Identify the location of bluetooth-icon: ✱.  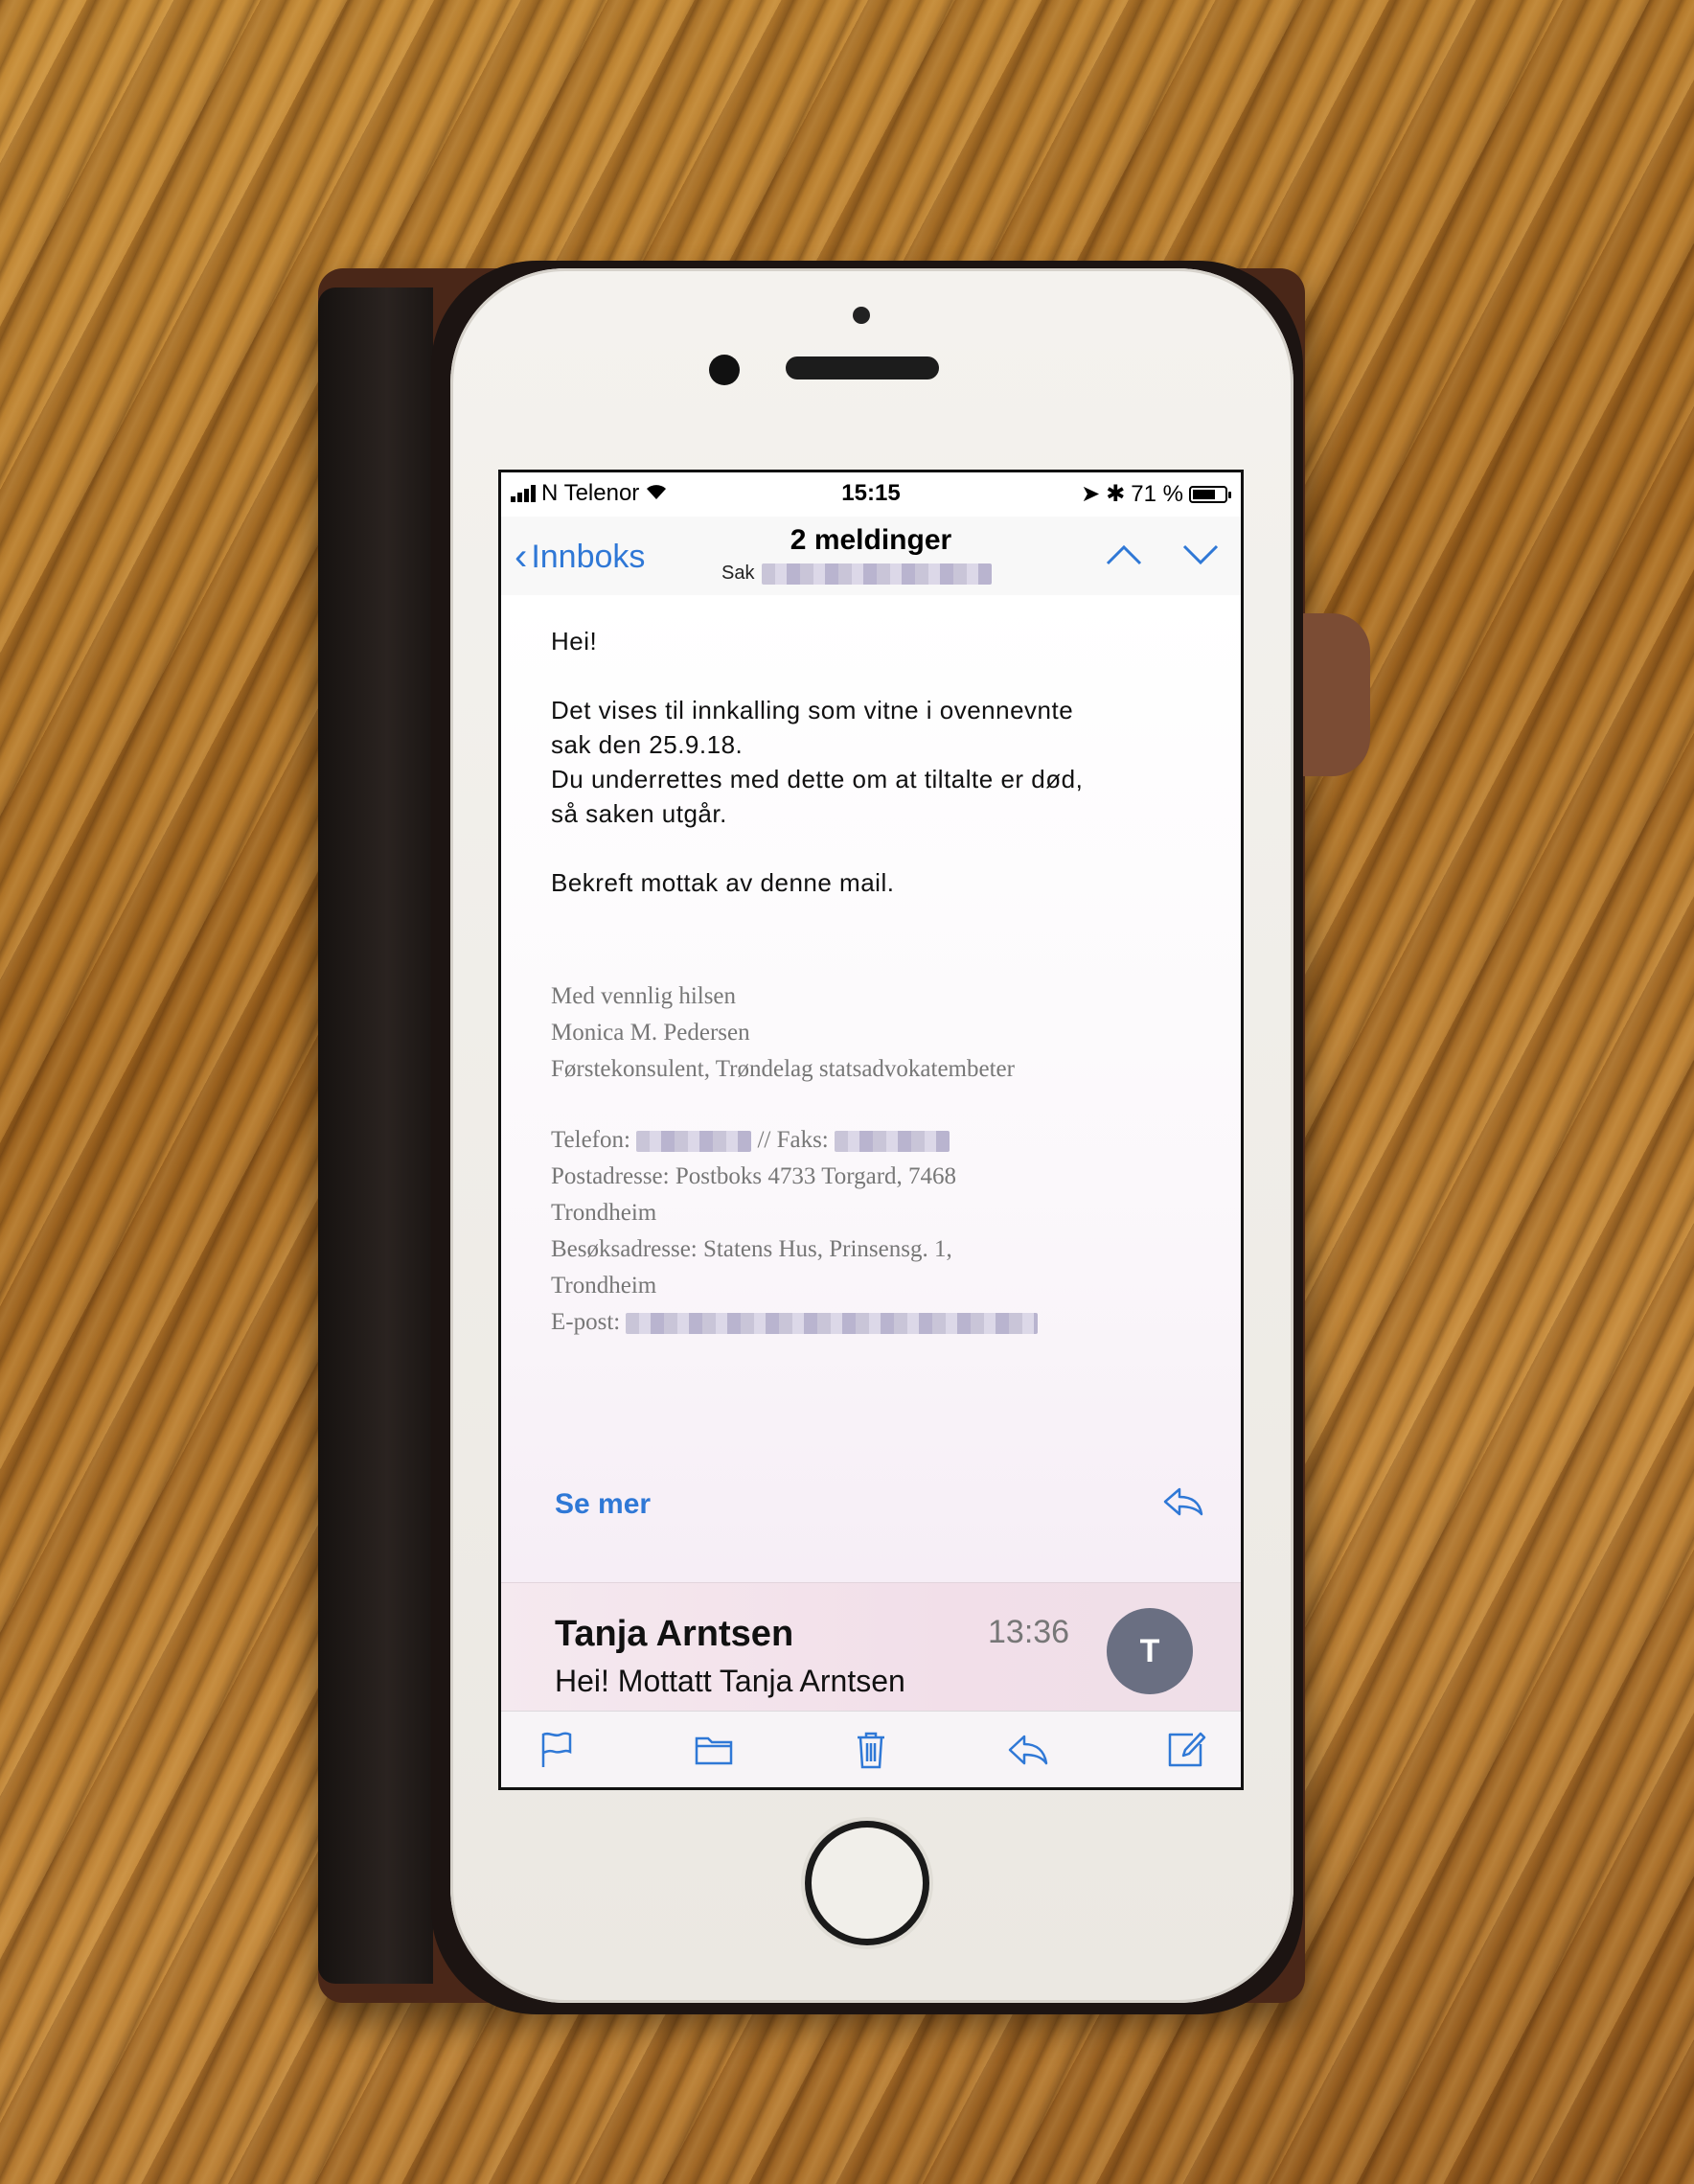
(1116, 494).